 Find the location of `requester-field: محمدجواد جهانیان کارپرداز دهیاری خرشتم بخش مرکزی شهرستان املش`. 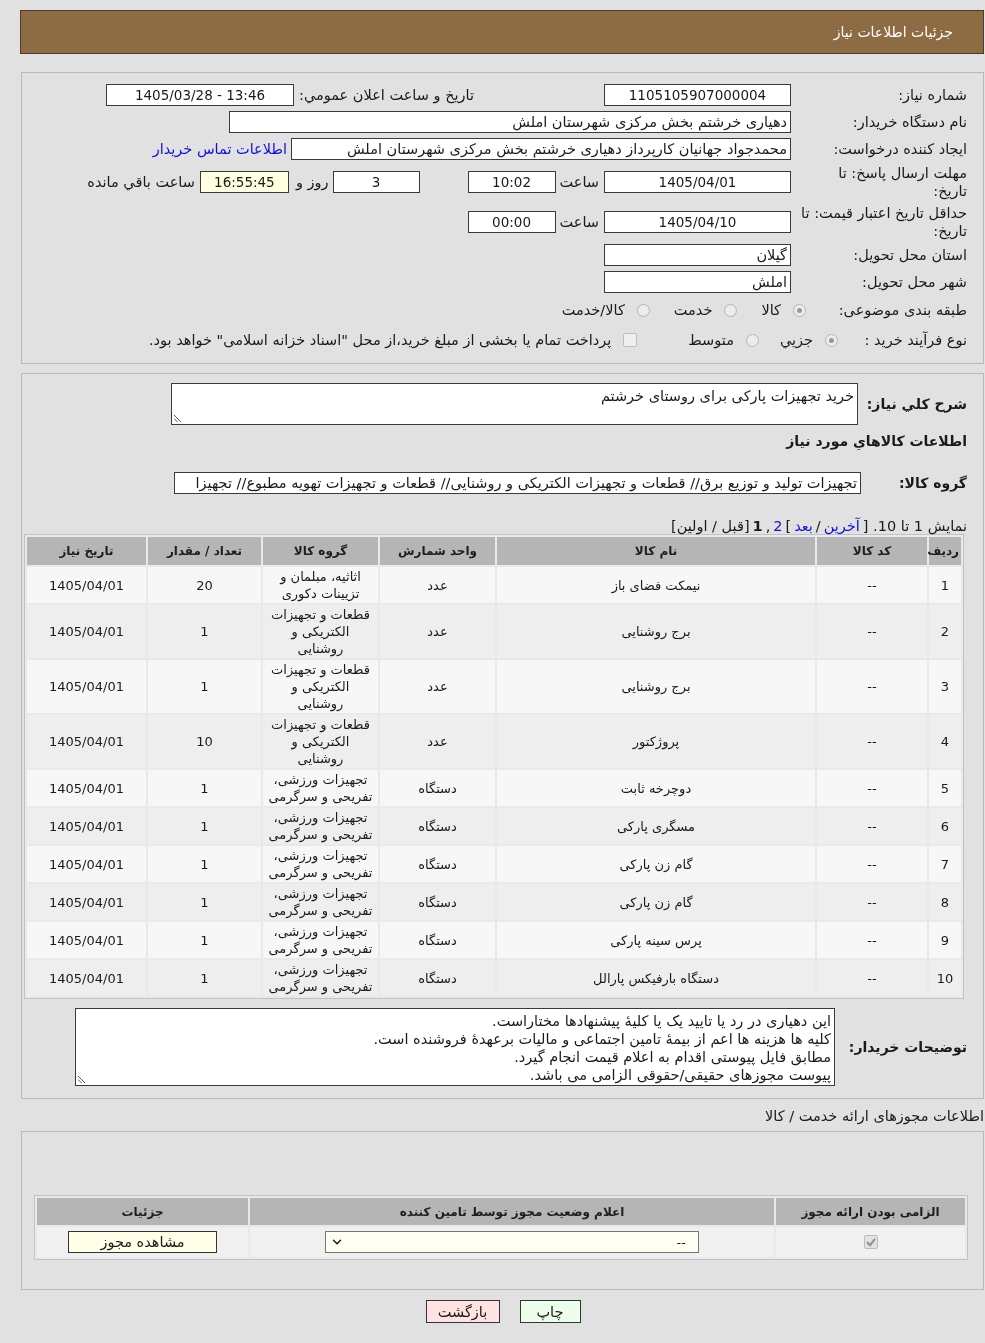

requester-field: محمدجواد جهانیان کارپرداز دهیاری خرشتم بخش مرکزی شهرستان املش is located at coordinates (541, 148).